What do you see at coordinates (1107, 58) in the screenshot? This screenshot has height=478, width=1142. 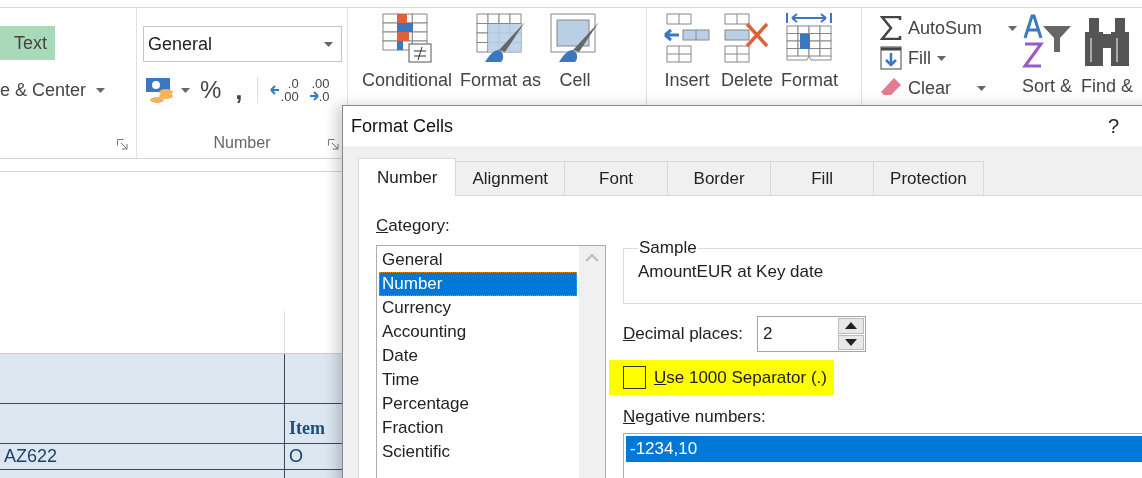 I see `editing-button: Find &` at bounding box center [1107, 58].